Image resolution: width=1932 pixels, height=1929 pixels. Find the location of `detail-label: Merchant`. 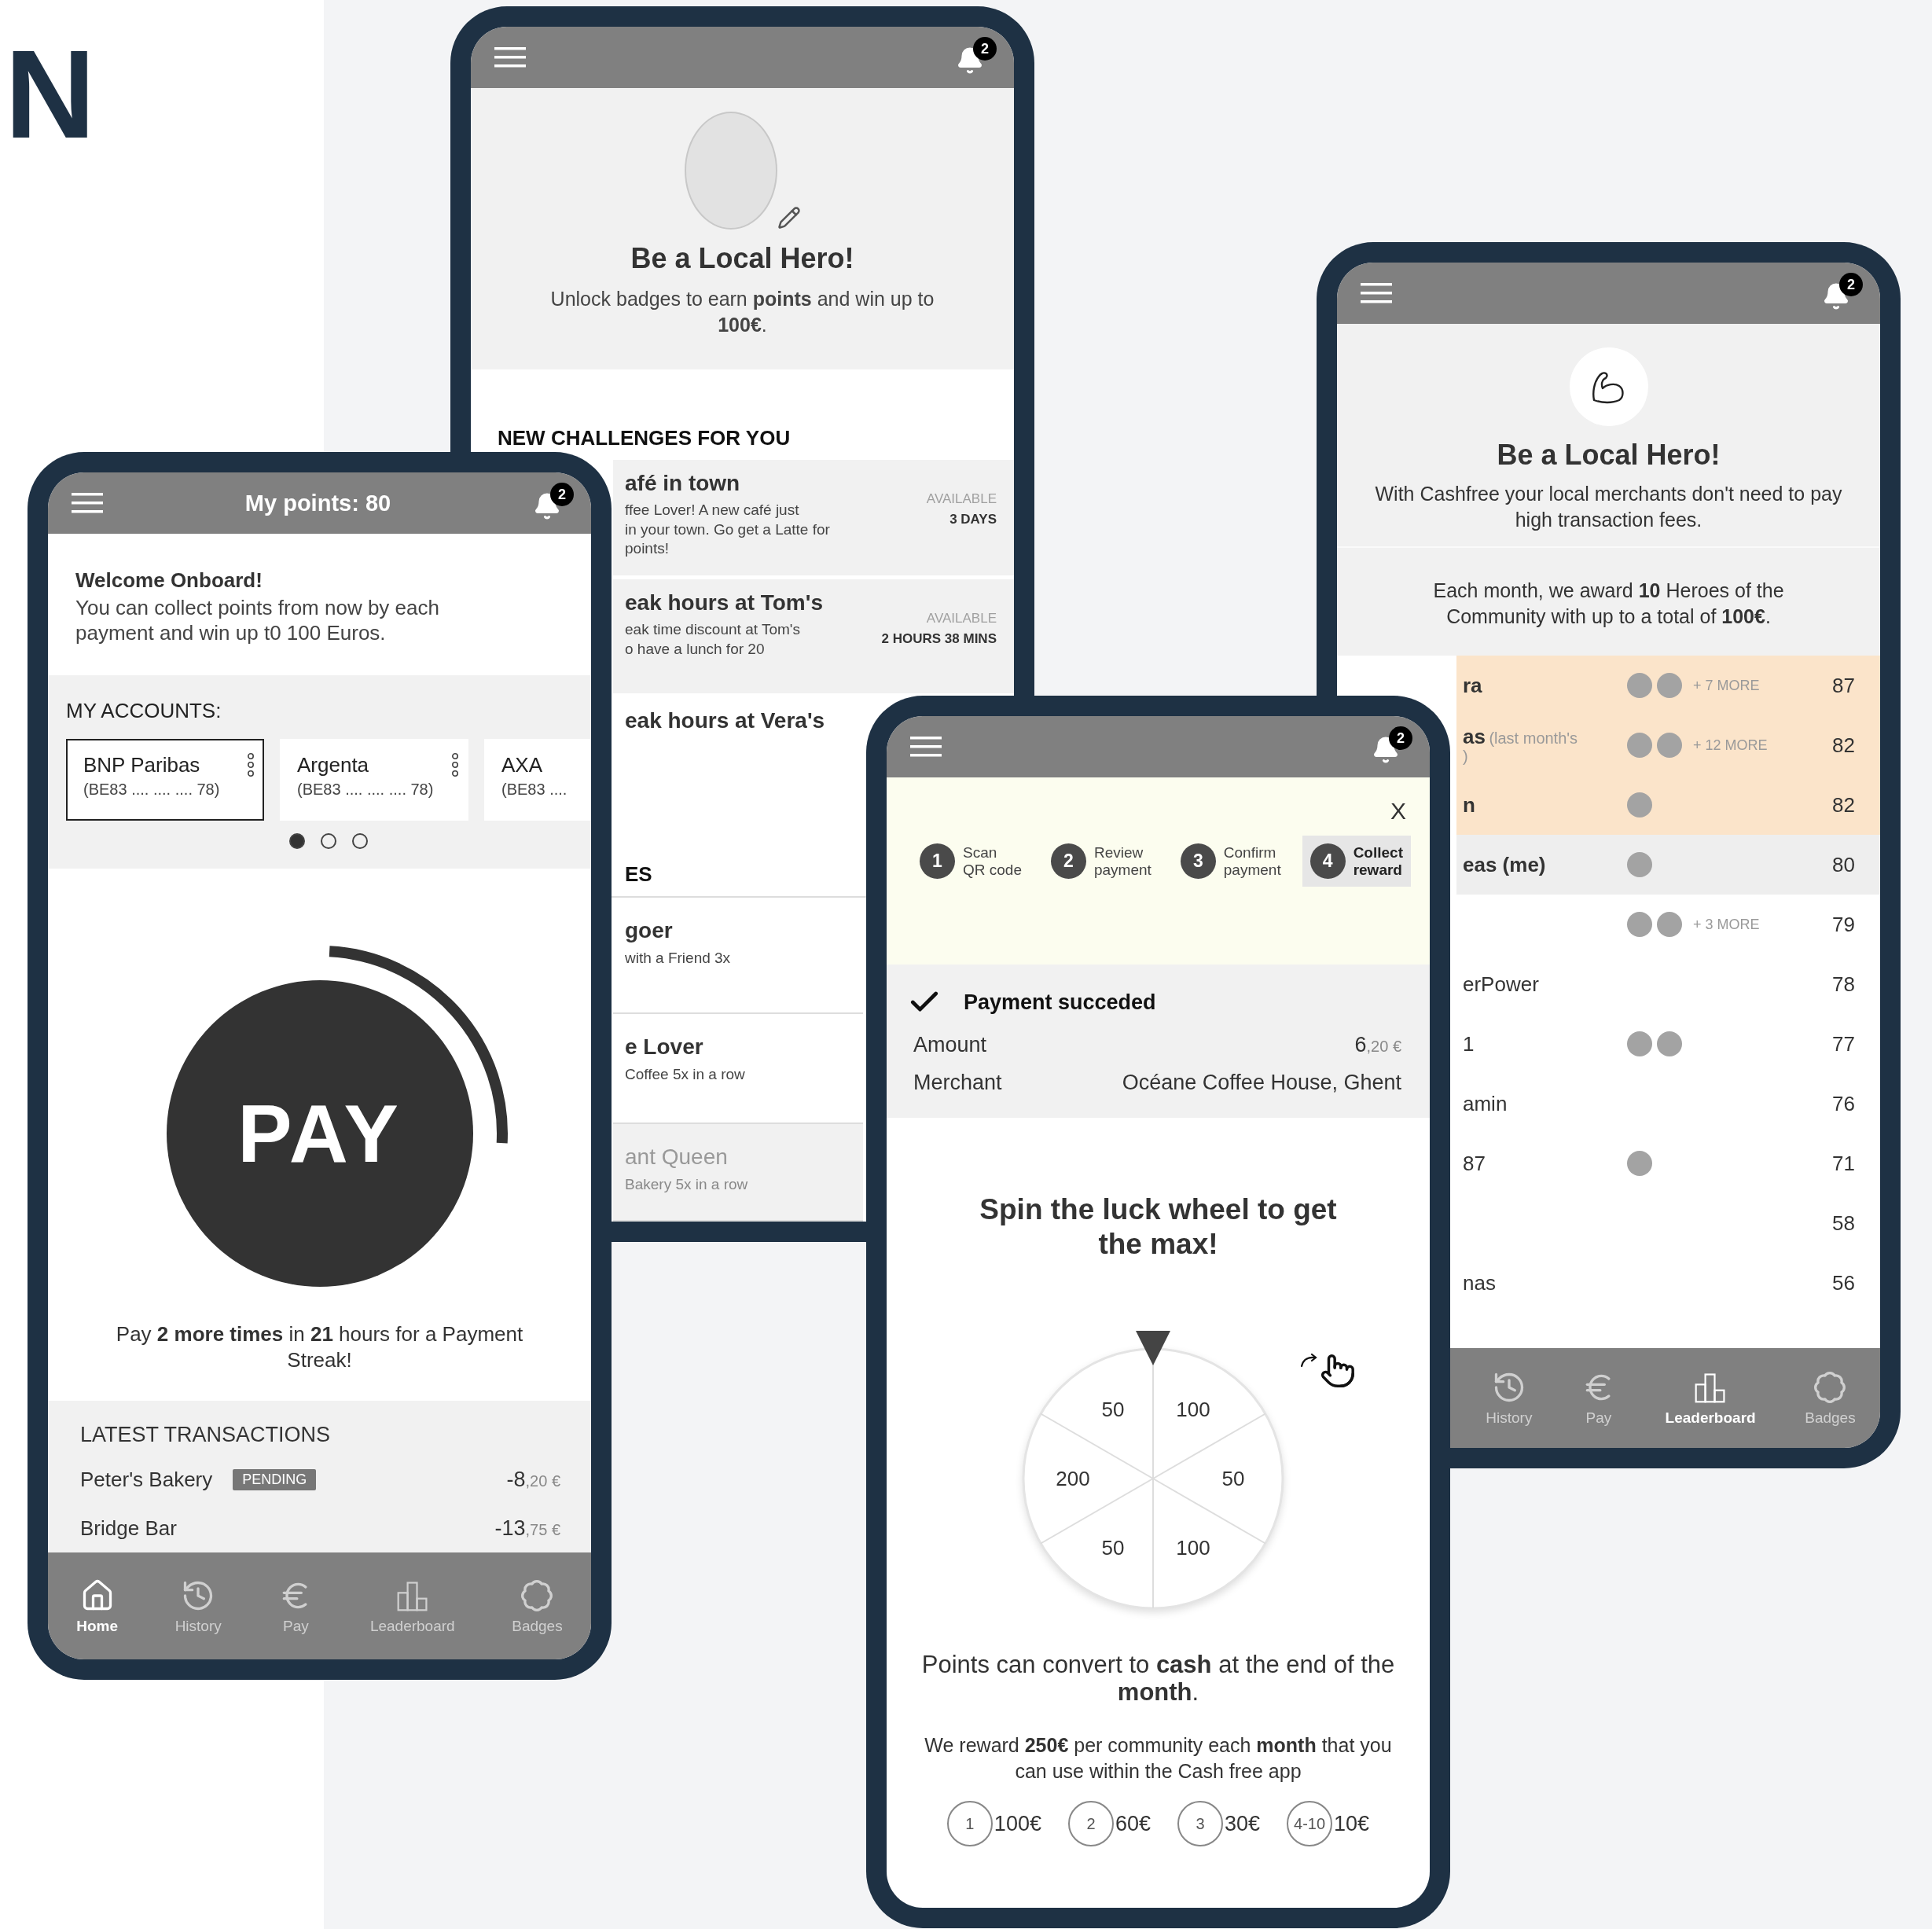

detail-label: Merchant is located at coordinates (958, 1082).